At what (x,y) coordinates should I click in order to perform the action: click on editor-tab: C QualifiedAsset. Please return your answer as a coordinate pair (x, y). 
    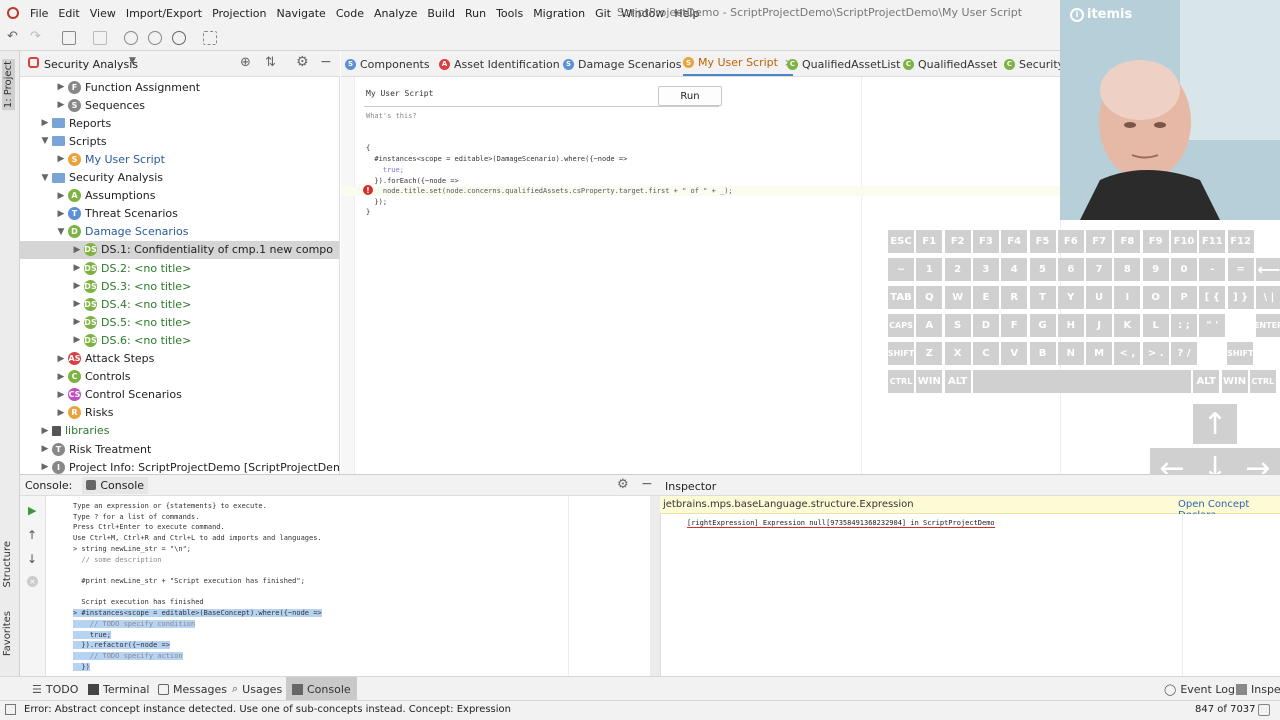
    Looking at the image, I should click on (950, 63).